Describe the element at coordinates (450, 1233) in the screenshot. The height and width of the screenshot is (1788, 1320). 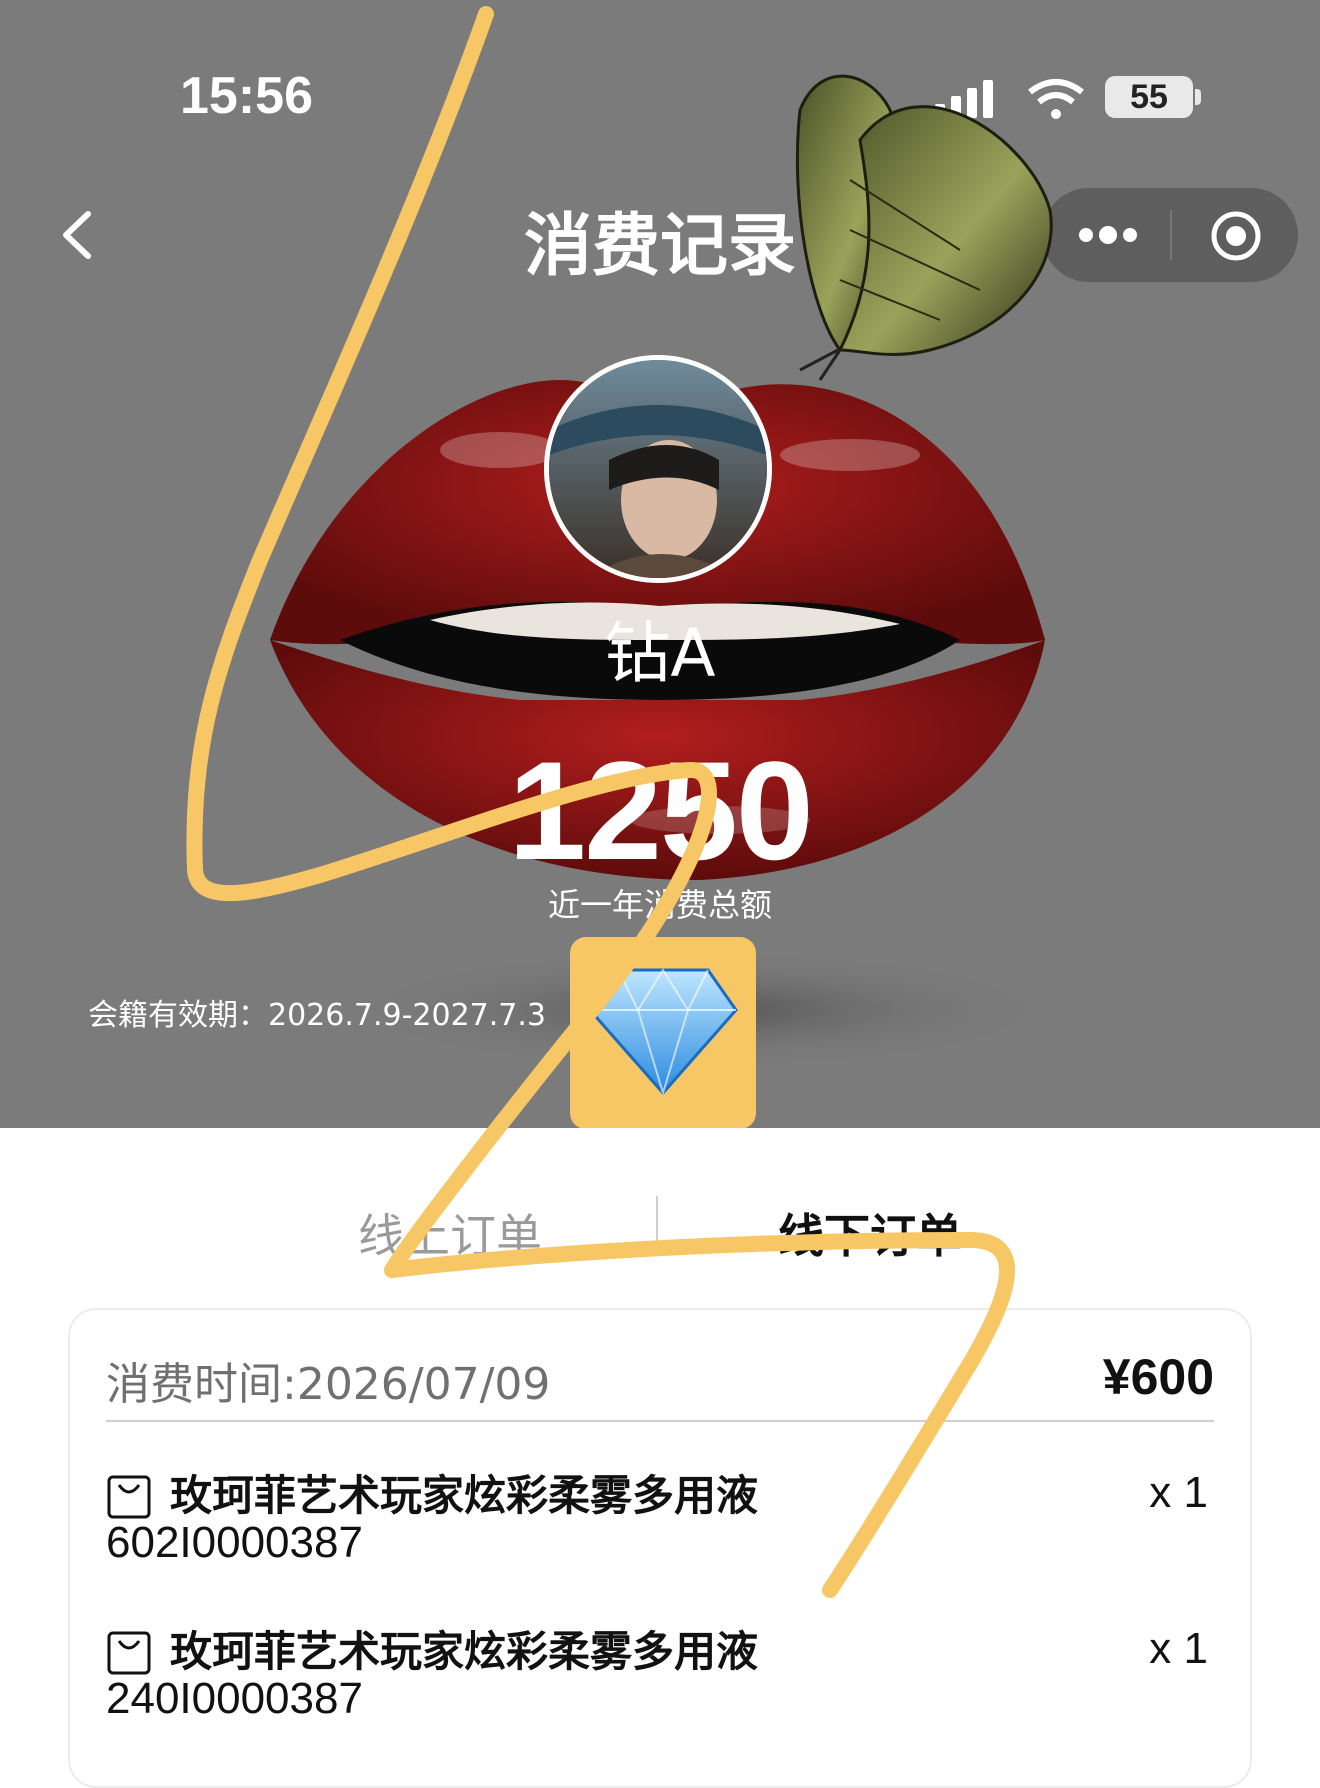
I see `tab-online-orders: 线上订单` at that location.